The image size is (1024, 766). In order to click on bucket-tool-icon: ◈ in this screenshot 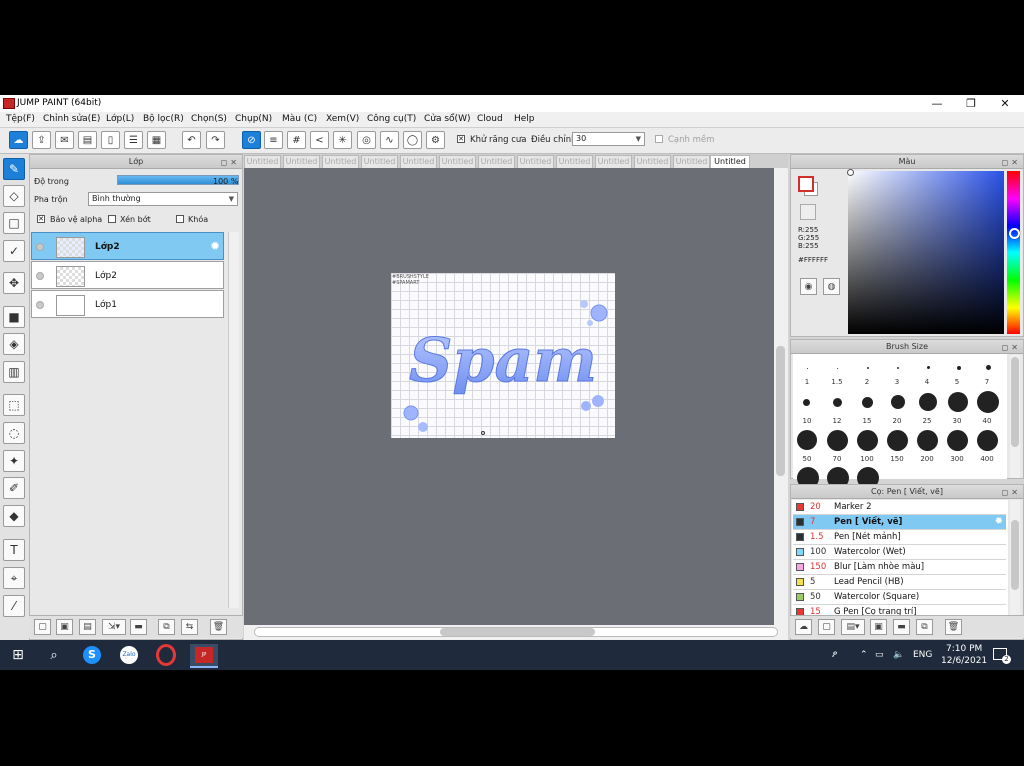, I will do `click(14, 344)`.